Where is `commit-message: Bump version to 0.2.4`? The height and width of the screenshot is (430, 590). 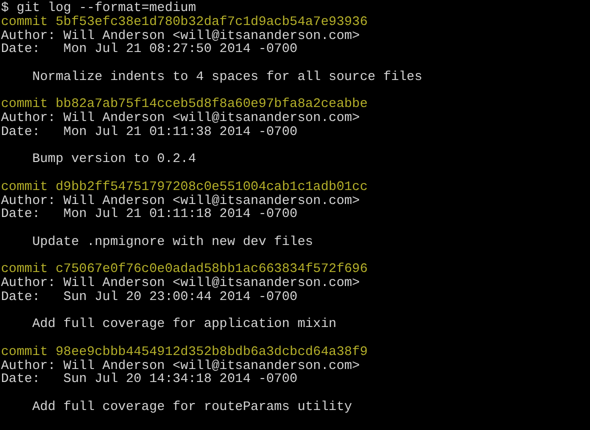
commit-message: Bump version to 0.2.4 is located at coordinates (113, 159).